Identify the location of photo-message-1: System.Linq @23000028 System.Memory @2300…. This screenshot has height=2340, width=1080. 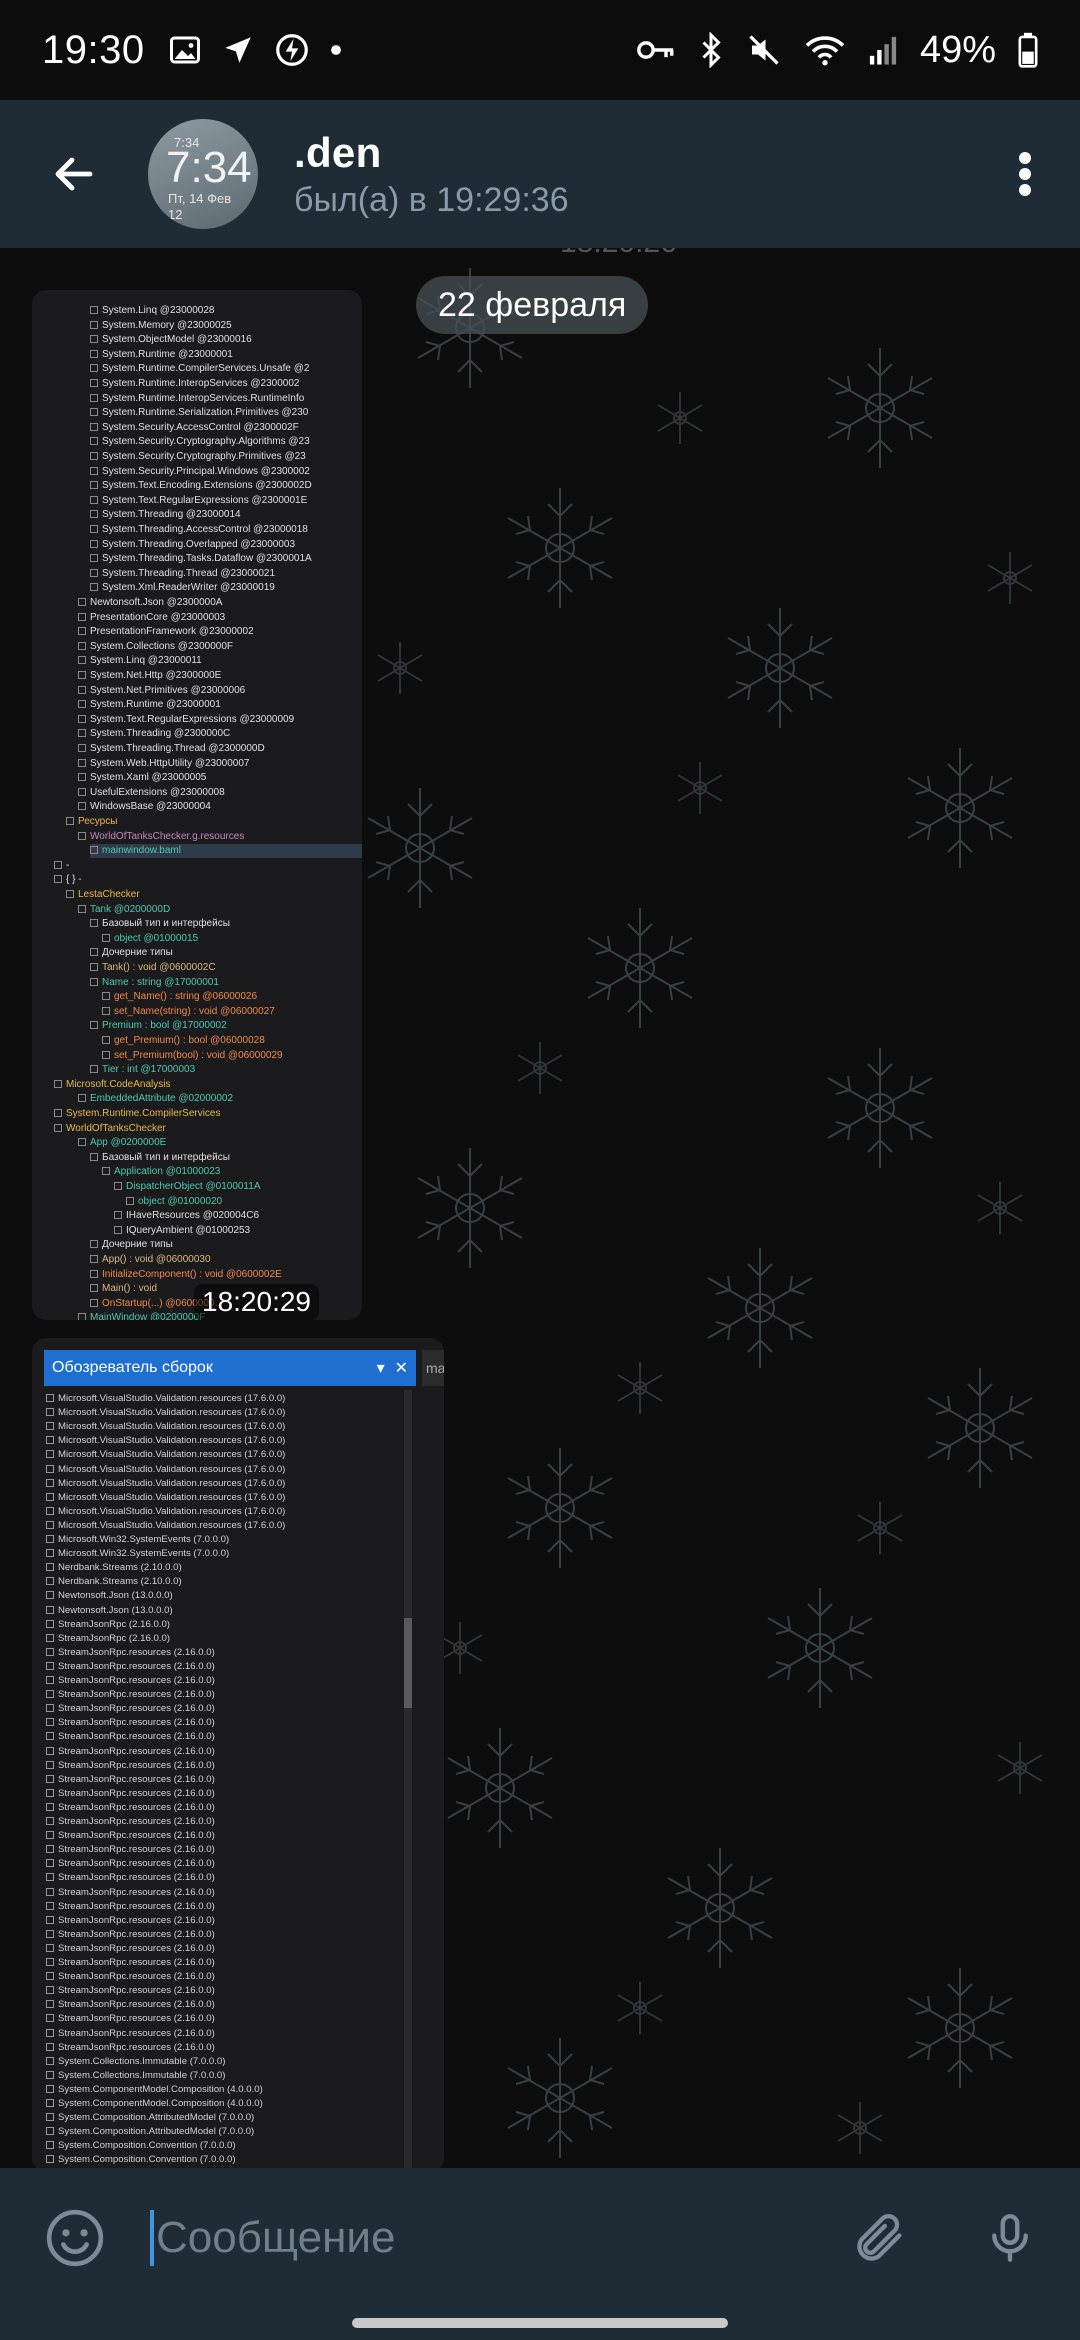
(197, 805).